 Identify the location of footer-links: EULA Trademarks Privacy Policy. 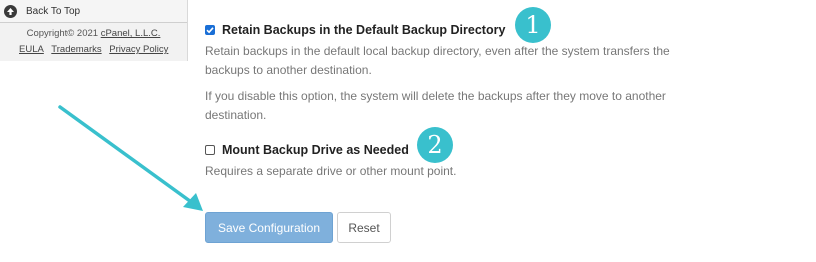
(96, 49).